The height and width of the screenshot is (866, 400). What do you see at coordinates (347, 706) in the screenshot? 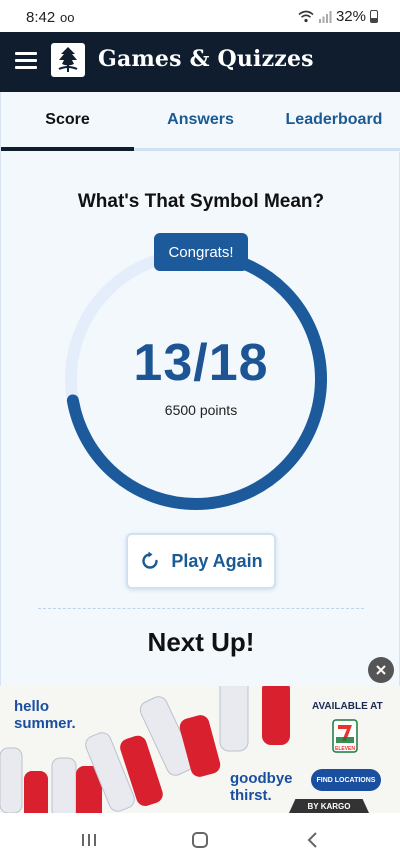
I see `ad-available-at: AVAILABLE AT` at bounding box center [347, 706].